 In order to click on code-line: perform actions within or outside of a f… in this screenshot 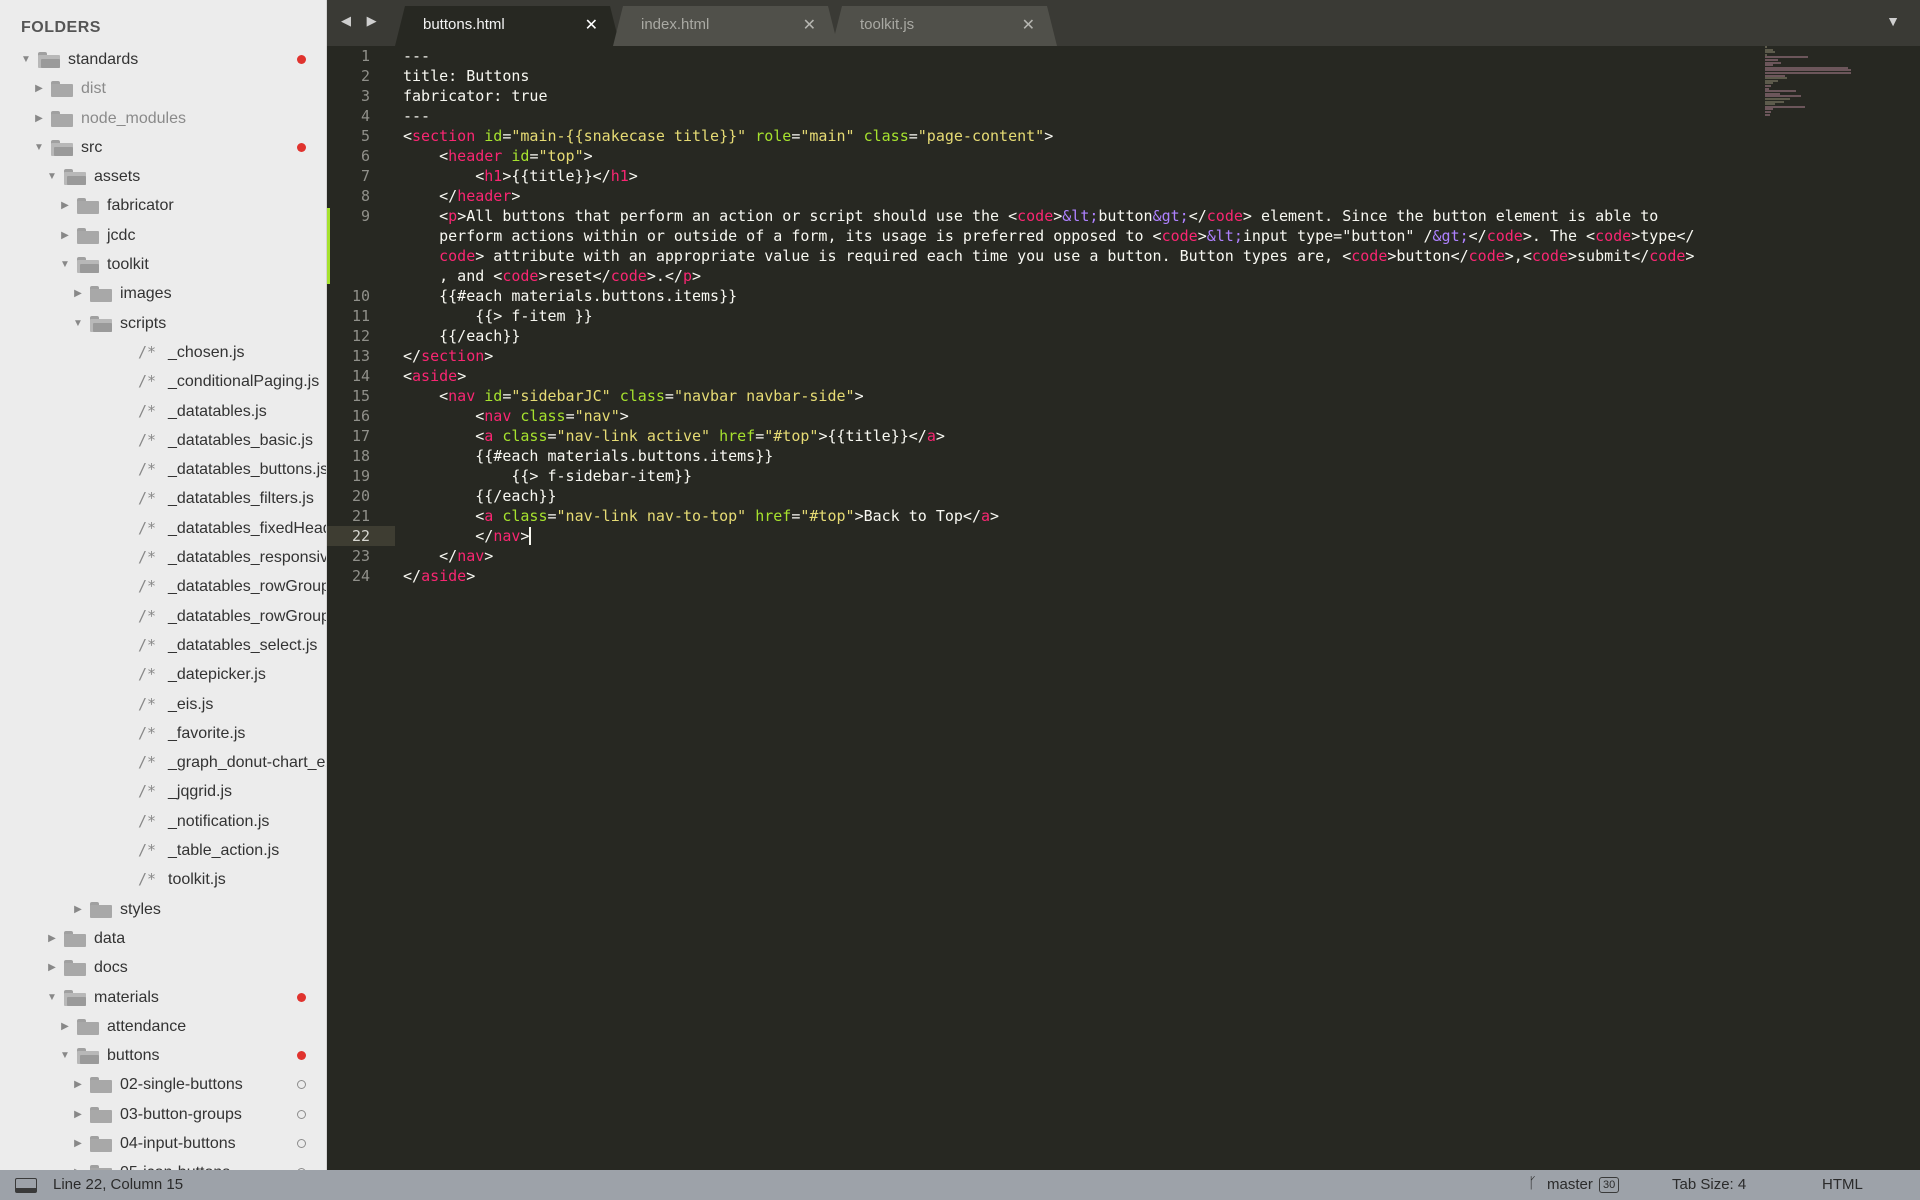, I will do `click(1048, 236)`.